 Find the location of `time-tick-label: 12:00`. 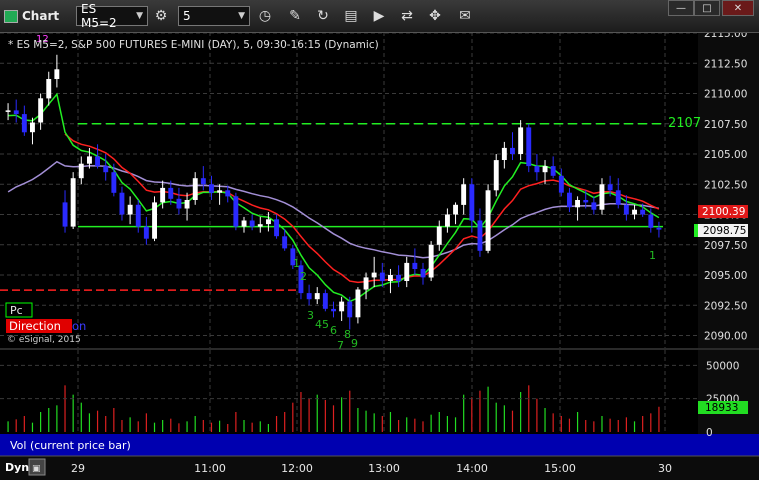

time-tick-label: 12:00 is located at coordinates (297, 468).